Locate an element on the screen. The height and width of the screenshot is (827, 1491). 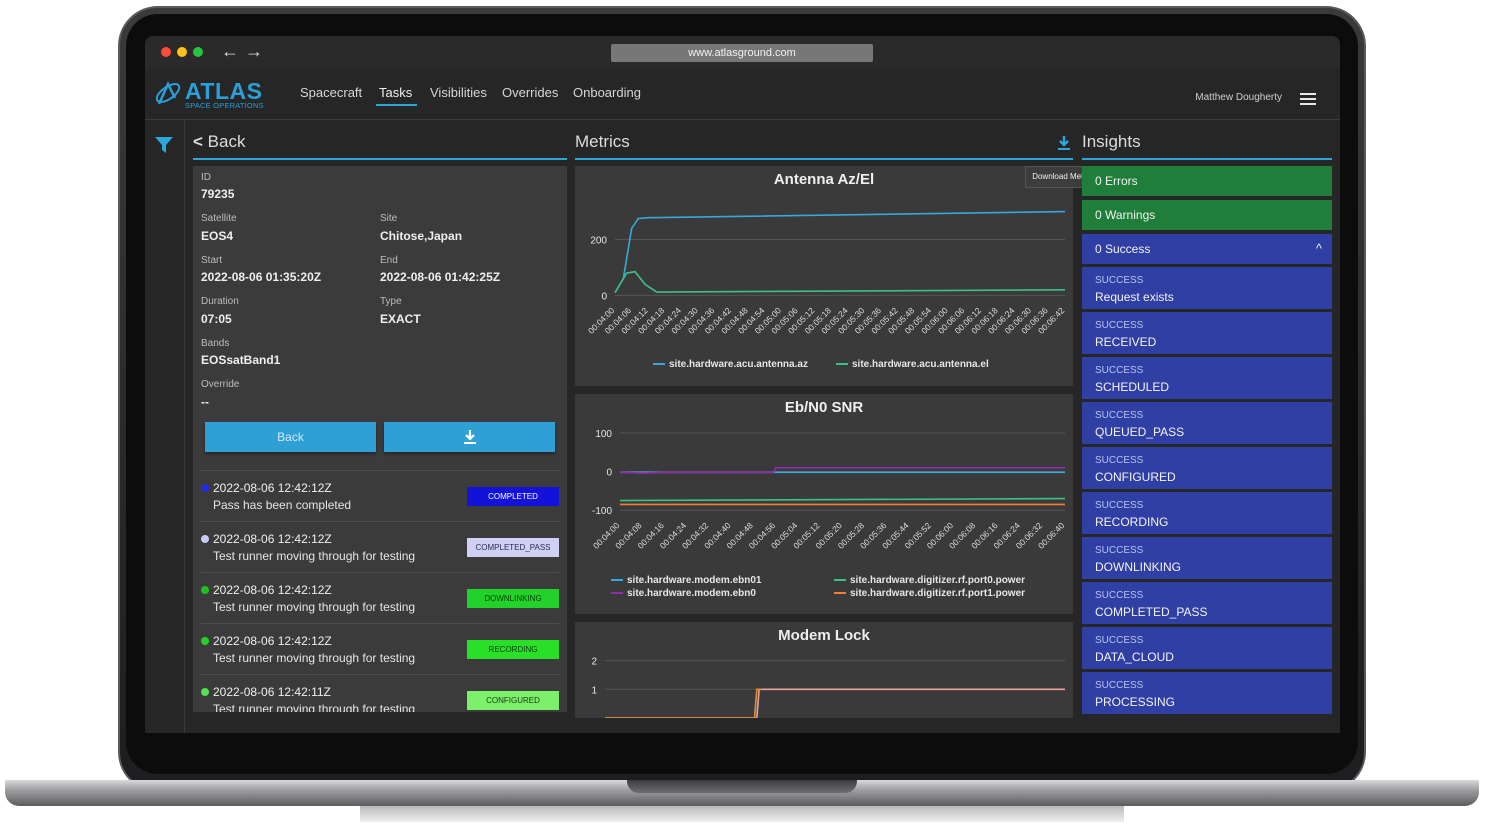
download-button is located at coordinates (469, 437).